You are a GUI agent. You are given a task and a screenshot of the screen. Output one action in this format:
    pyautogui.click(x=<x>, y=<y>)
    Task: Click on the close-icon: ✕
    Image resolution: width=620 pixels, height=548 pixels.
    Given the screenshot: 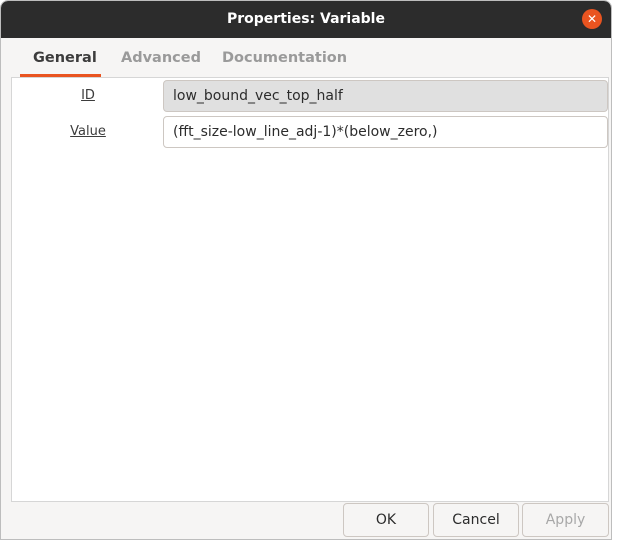 What is the action you would take?
    pyautogui.click(x=592, y=19)
    